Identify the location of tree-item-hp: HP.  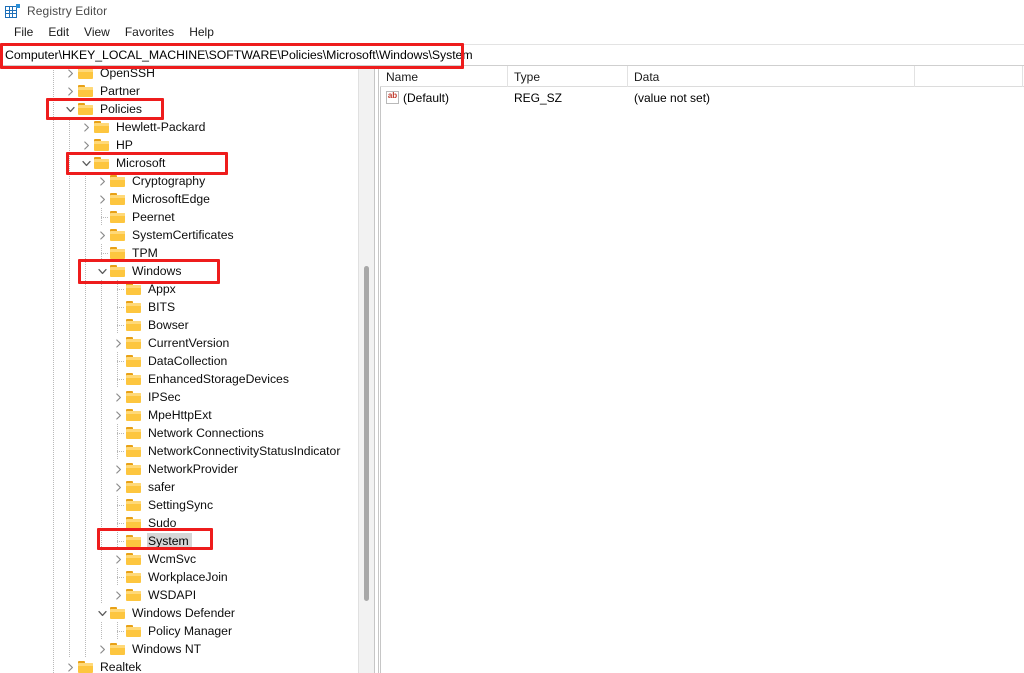
(68, 145).